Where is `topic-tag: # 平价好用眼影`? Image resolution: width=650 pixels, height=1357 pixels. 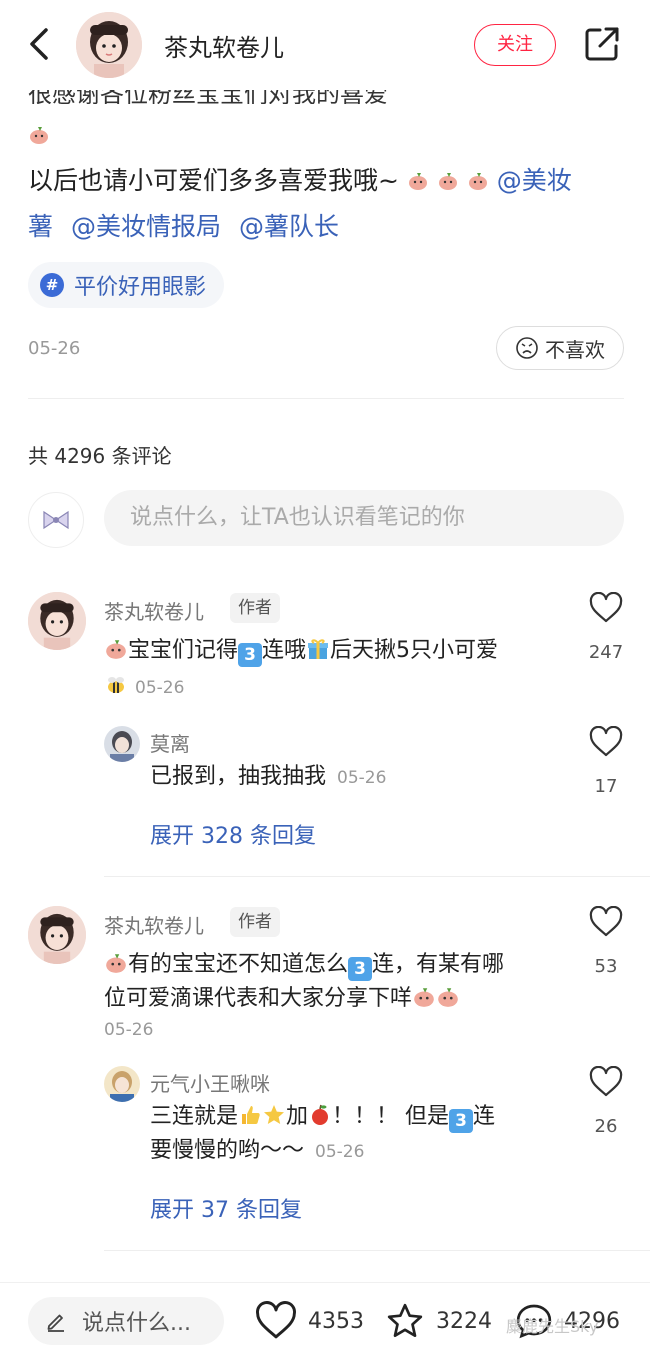
topic-tag: # 平价好用眼影 is located at coordinates (126, 285).